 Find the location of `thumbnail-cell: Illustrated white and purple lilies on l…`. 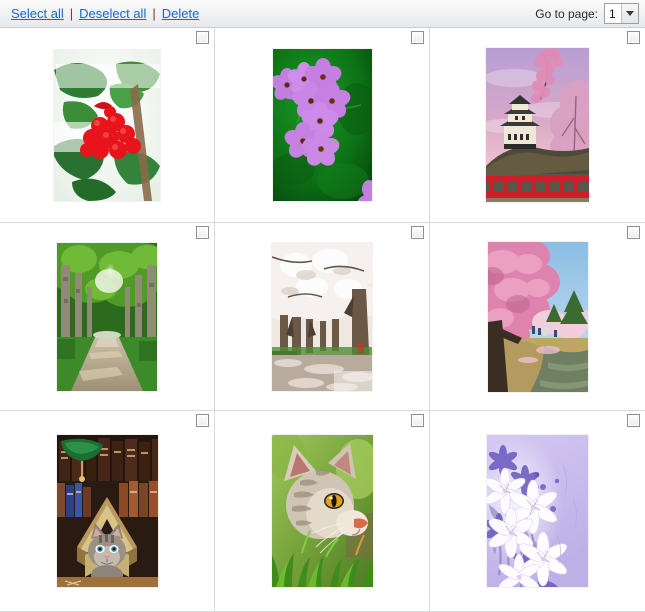

thumbnail-cell: Illustrated white and purple lilies on l… is located at coordinates (537, 511).